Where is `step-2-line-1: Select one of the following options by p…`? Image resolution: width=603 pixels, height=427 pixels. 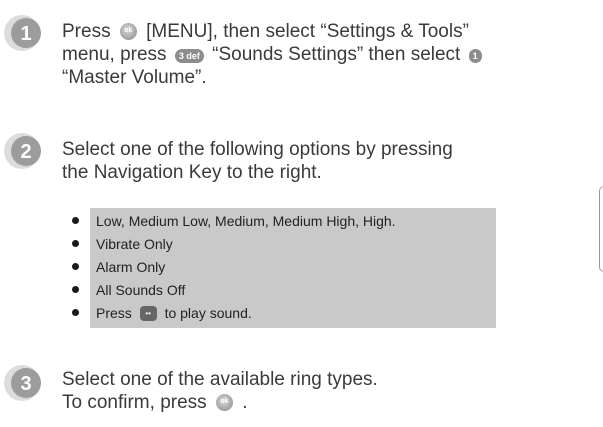
step-2-line-1: Select one of the following options by p… is located at coordinates (257, 149).